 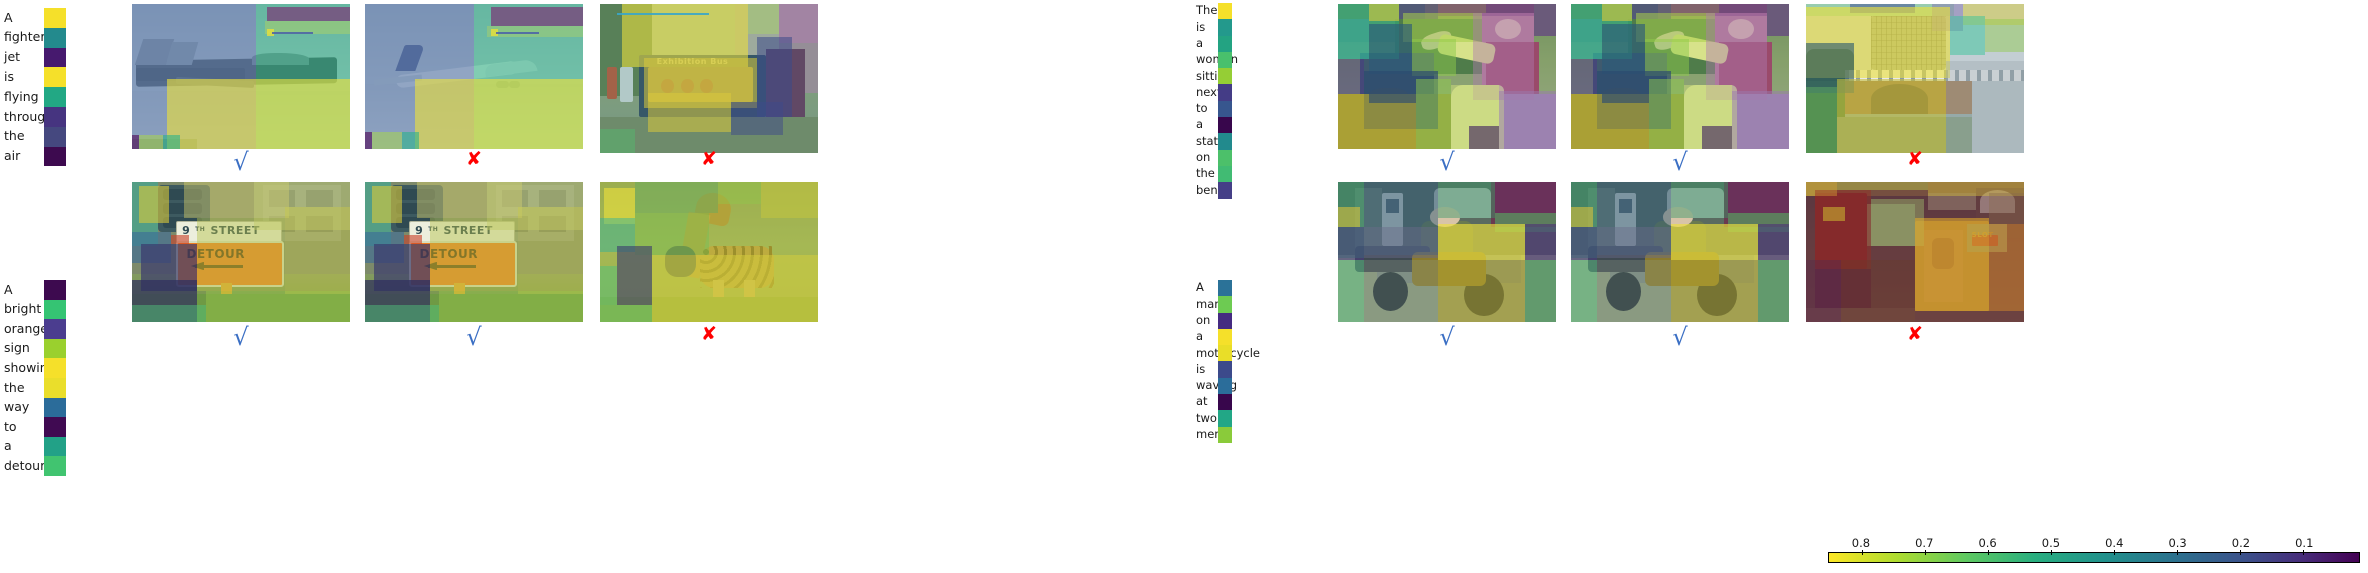 I want to click on attention-colorbar: 0.8 0.7 0.6 0.5 0.4 0.3 0.2 0.1, so click(x=2094, y=549).